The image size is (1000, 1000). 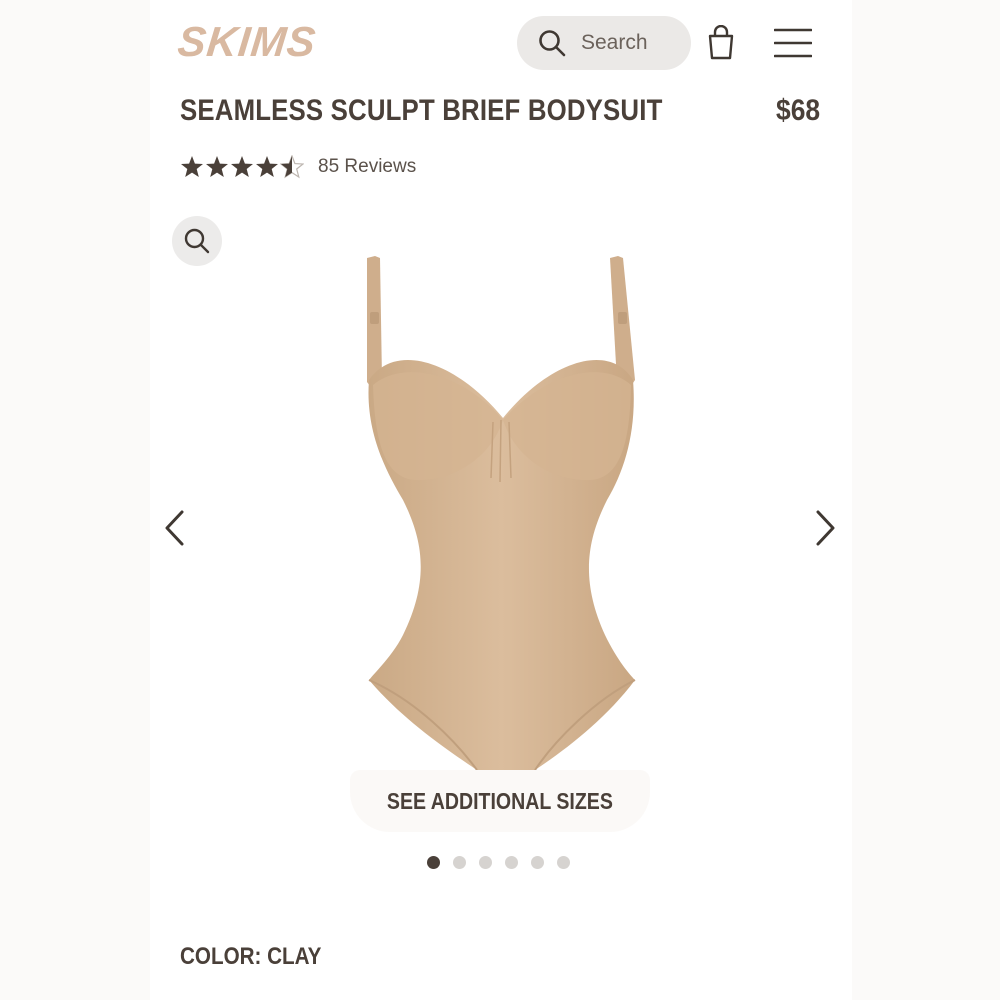 I want to click on skims-logo: SKIMS, so click(x=247, y=42).